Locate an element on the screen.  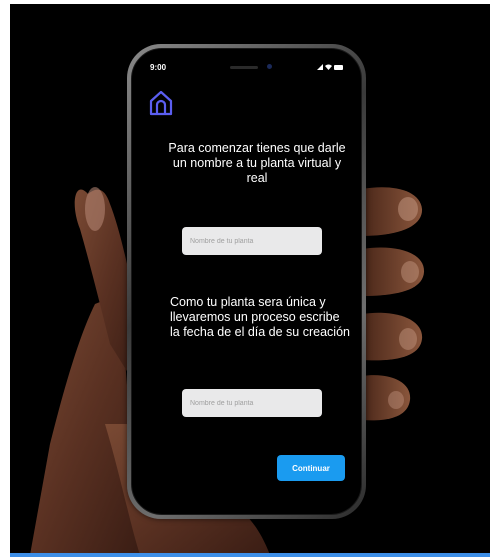
creation-date-input is located at coordinates (252, 403).